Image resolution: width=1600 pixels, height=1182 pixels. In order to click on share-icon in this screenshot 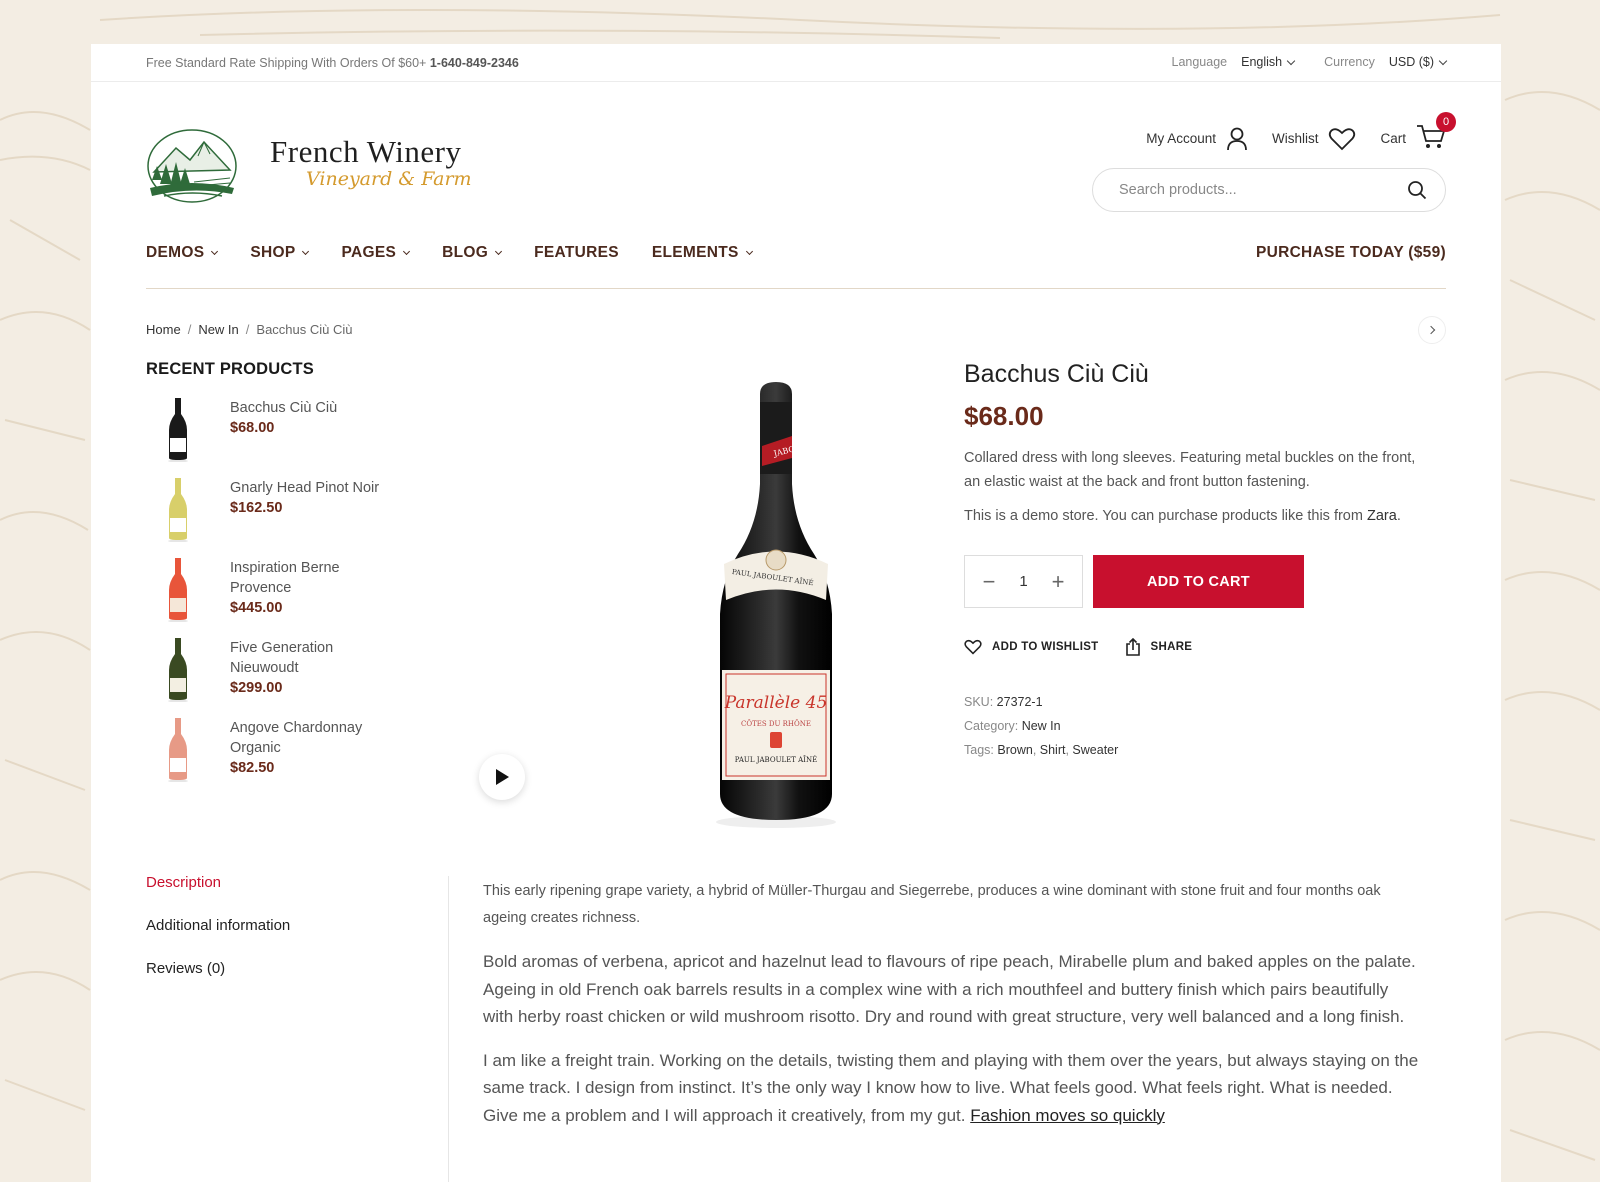, I will do `click(1132, 647)`.